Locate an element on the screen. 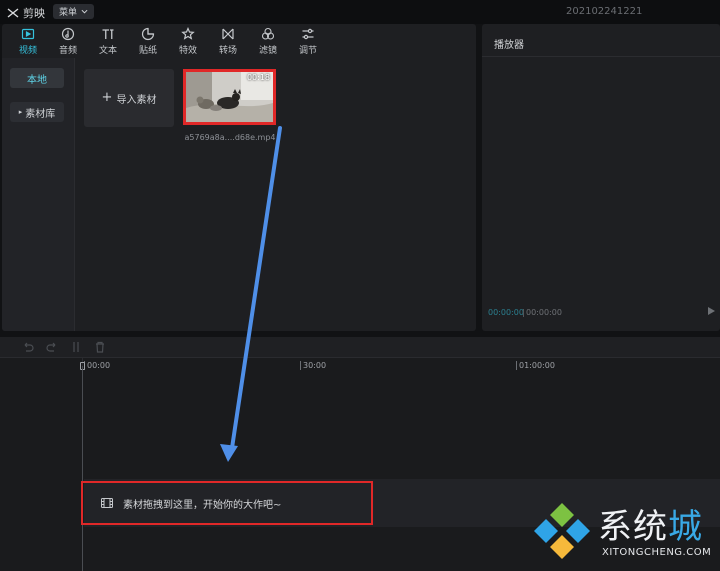  watermark-name-part2: 城 is located at coordinates (685, 527).